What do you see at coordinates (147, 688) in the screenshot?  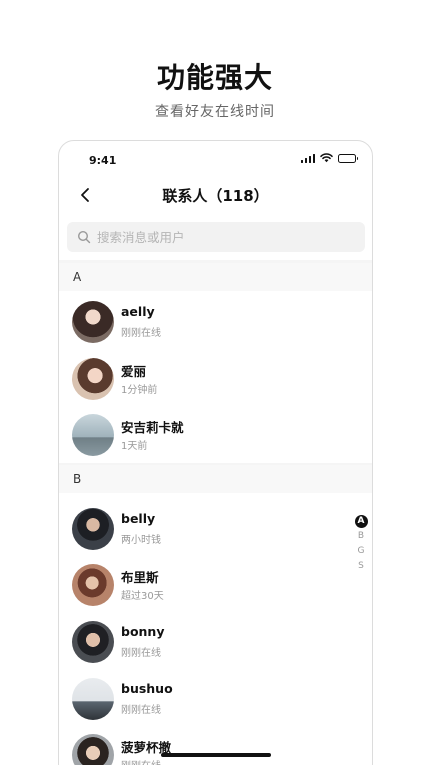 I see `contact-name: bushuo` at bounding box center [147, 688].